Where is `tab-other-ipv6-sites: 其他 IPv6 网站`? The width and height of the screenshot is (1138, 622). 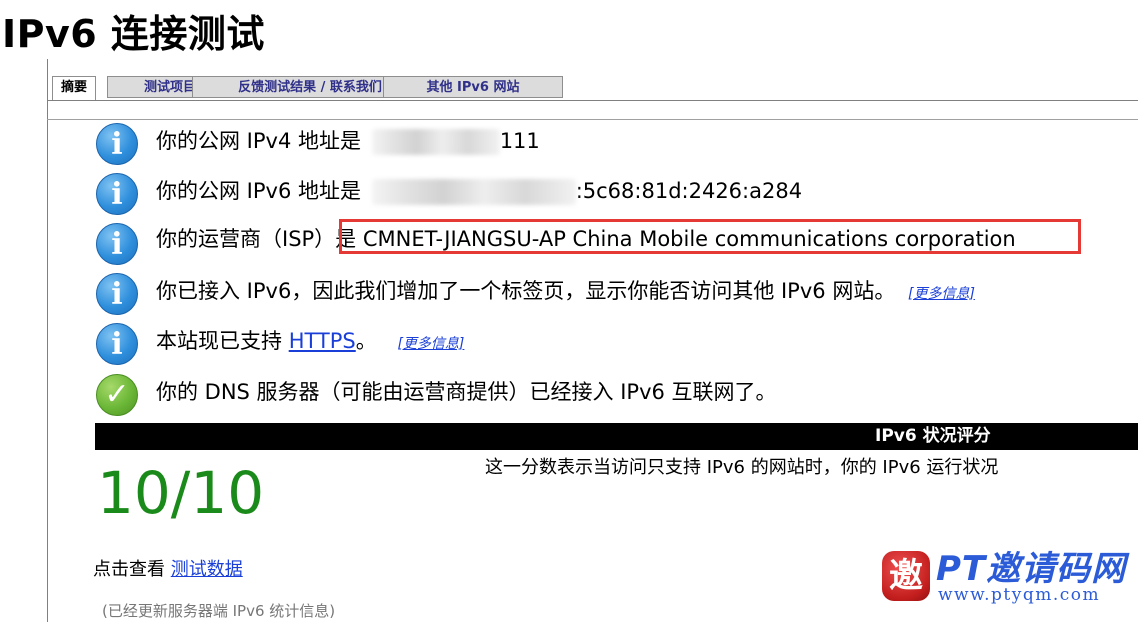
tab-other-ipv6-sites: 其他 IPv6 网站 is located at coordinates (473, 87).